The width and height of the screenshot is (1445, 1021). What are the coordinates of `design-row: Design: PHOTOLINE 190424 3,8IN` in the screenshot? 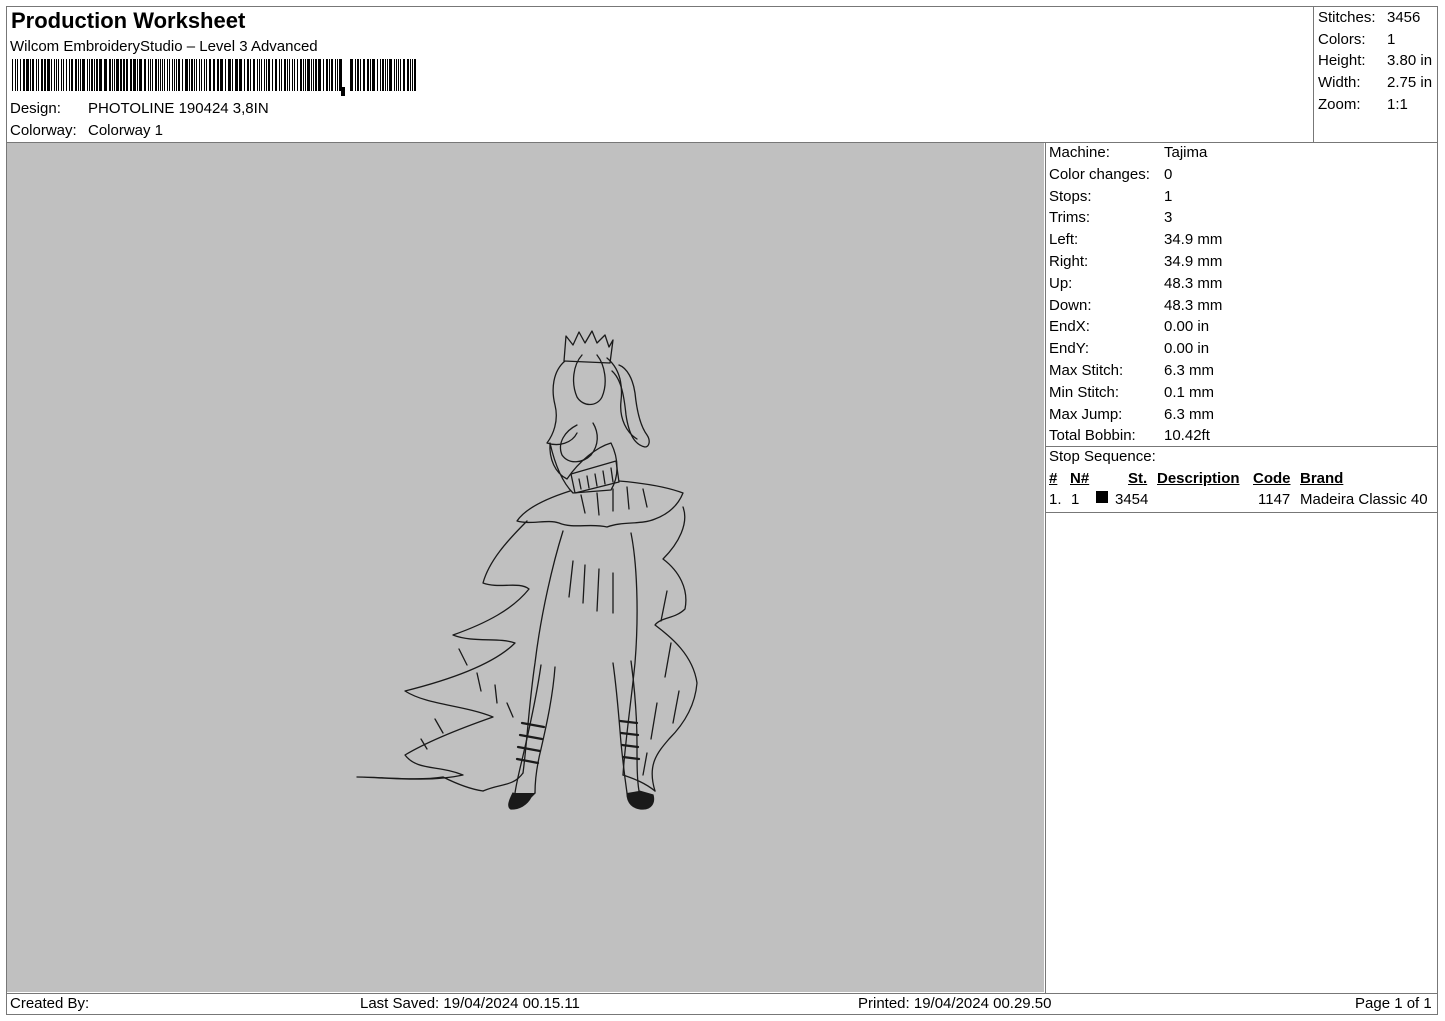 It's located at (139, 109).